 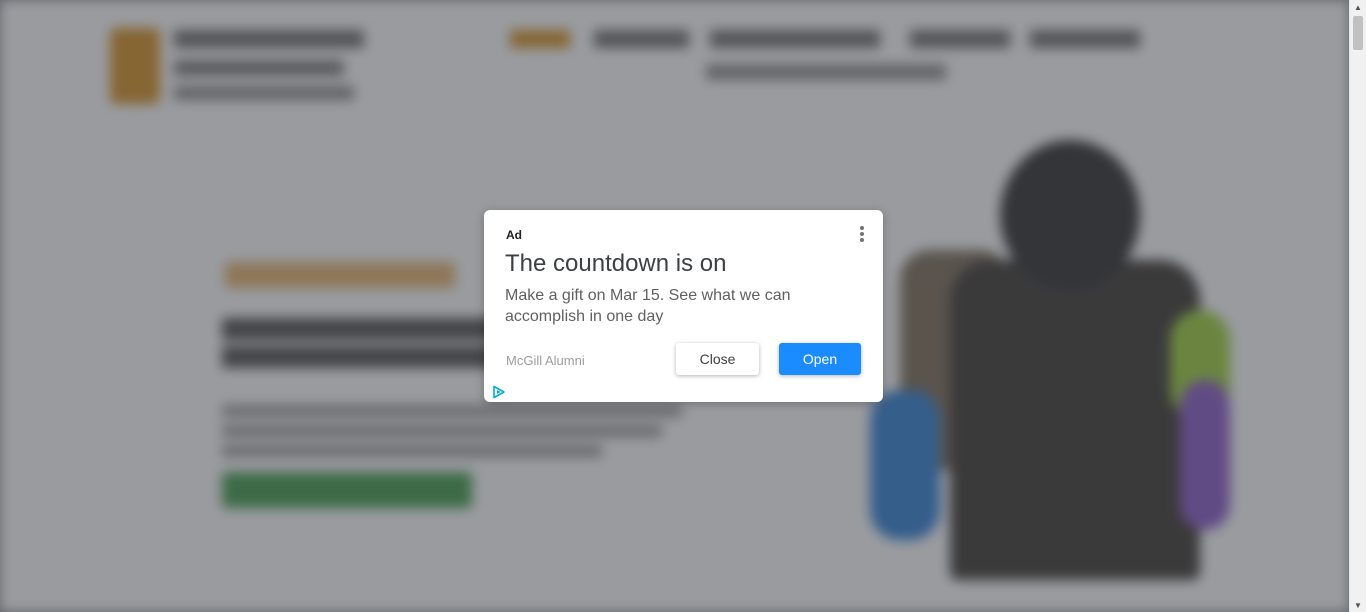 I want to click on arrow-up-icon: ▲, so click(x=1358, y=7).